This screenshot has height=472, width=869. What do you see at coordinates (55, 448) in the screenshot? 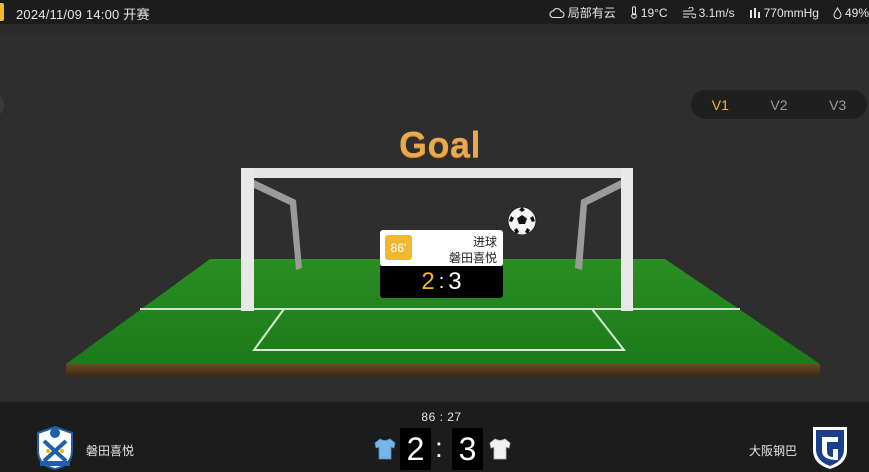
I see `home-team-crest-icon` at bounding box center [55, 448].